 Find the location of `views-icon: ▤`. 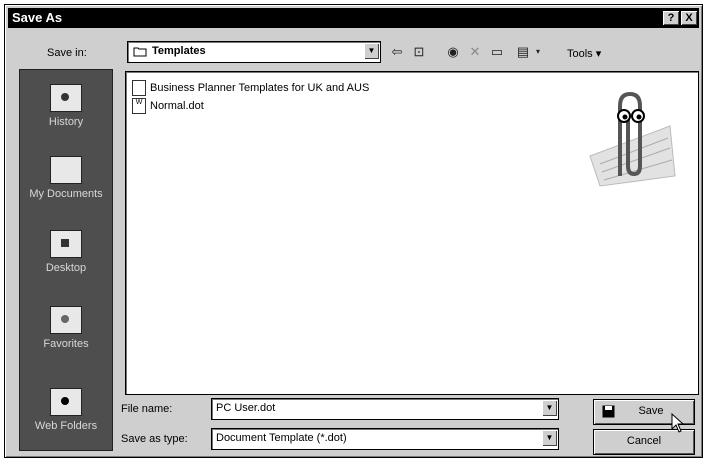

views-icon: ▤ is located at coordinates (523, 52).